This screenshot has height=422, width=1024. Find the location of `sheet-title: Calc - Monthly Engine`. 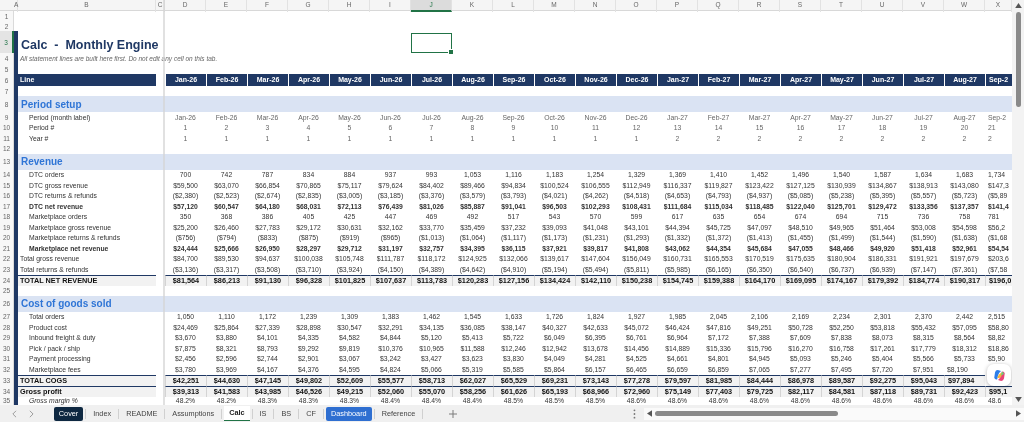

sheet-title: Calc - Monthly Engine is located at coordinates (90, 45).